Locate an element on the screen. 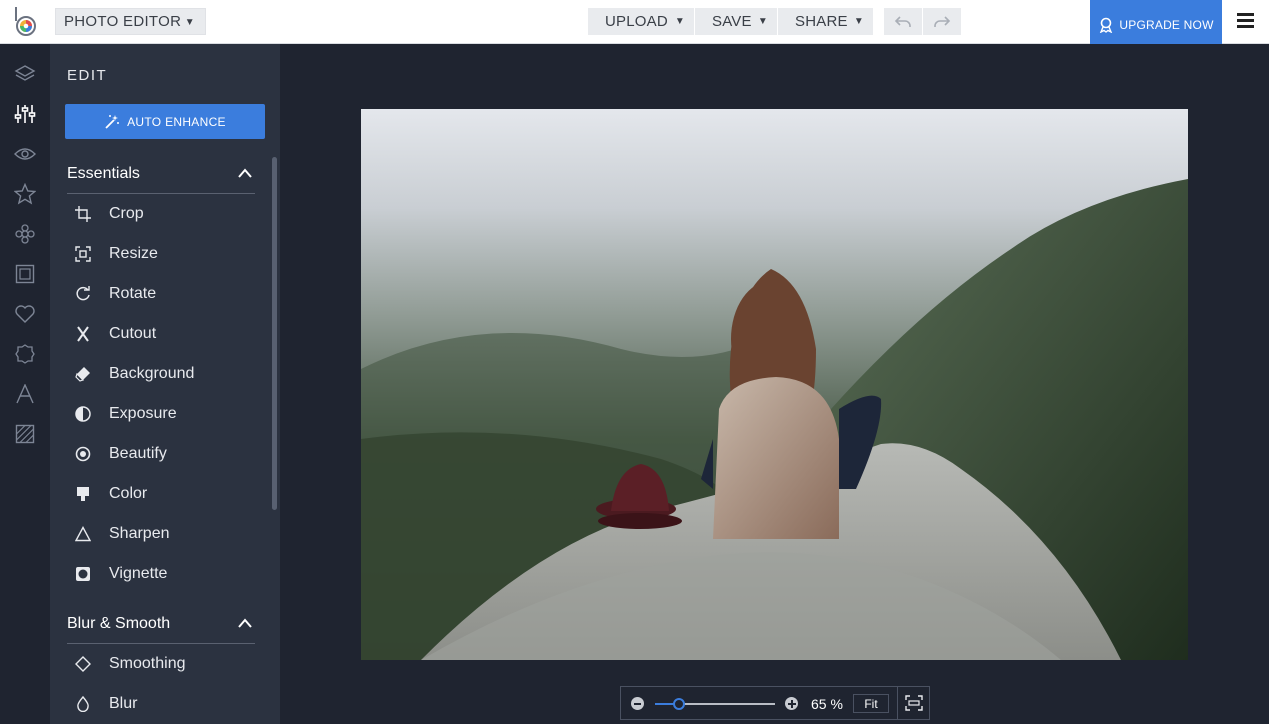 The image size is (1269, 724). share-button: SHARE ▼ is located at coordinates (825, 21).